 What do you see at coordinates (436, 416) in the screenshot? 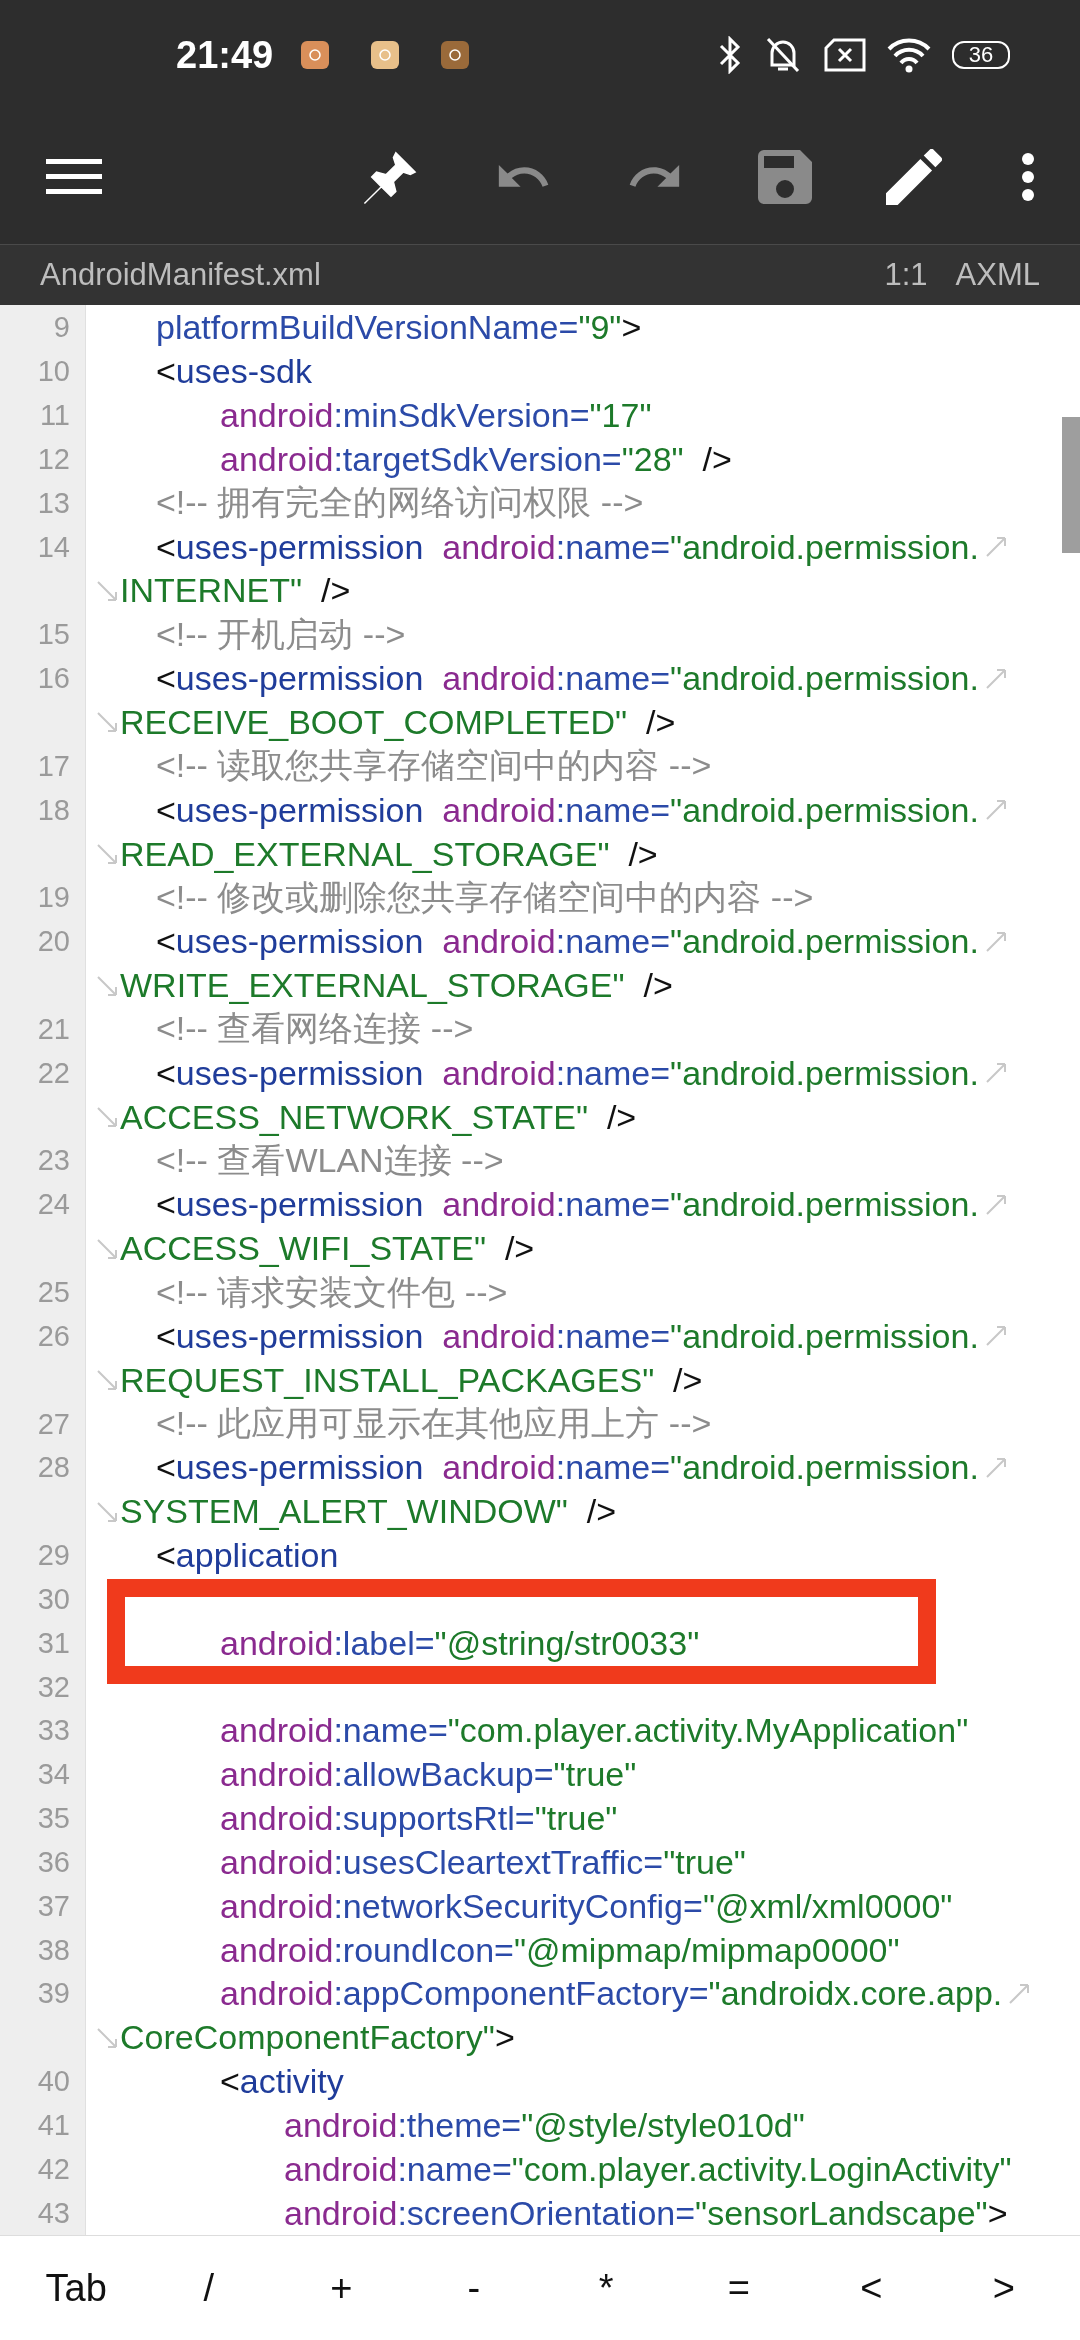
I see `code-line: android:minSdkVersion="17"` at bounding box center [436, 416].